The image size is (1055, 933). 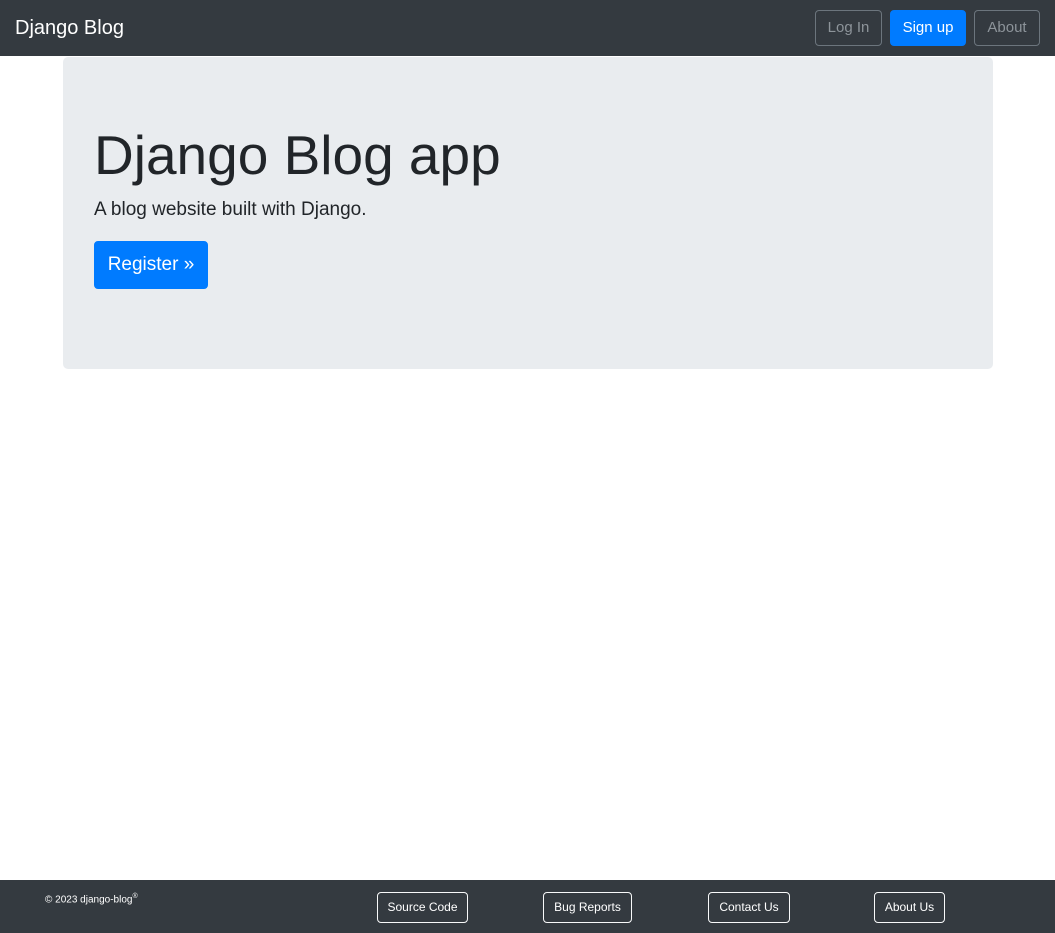 What do you see at coordinates (527, 28) in the screenshot?
I see `top-navbar: Django Blog Log In Sign up About` at bounding box center [527, 28].